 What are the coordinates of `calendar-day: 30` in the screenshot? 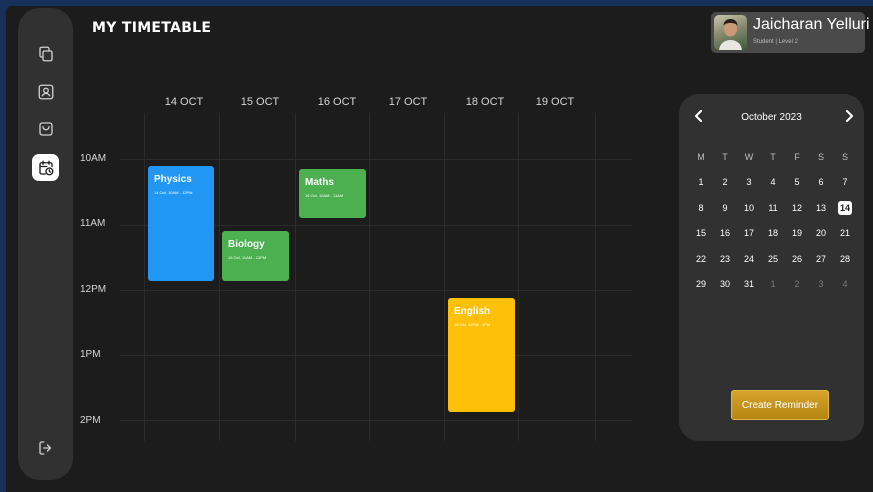 It's located at (725, 285).